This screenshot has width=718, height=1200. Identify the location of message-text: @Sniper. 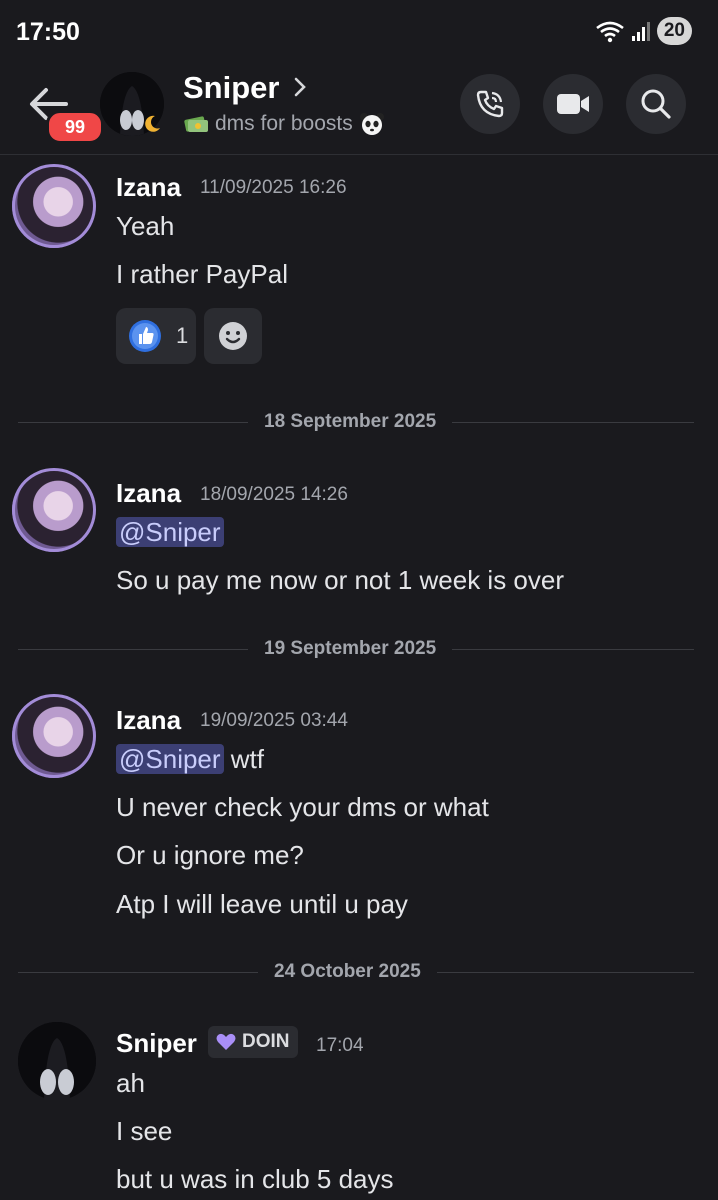
(170, 532).